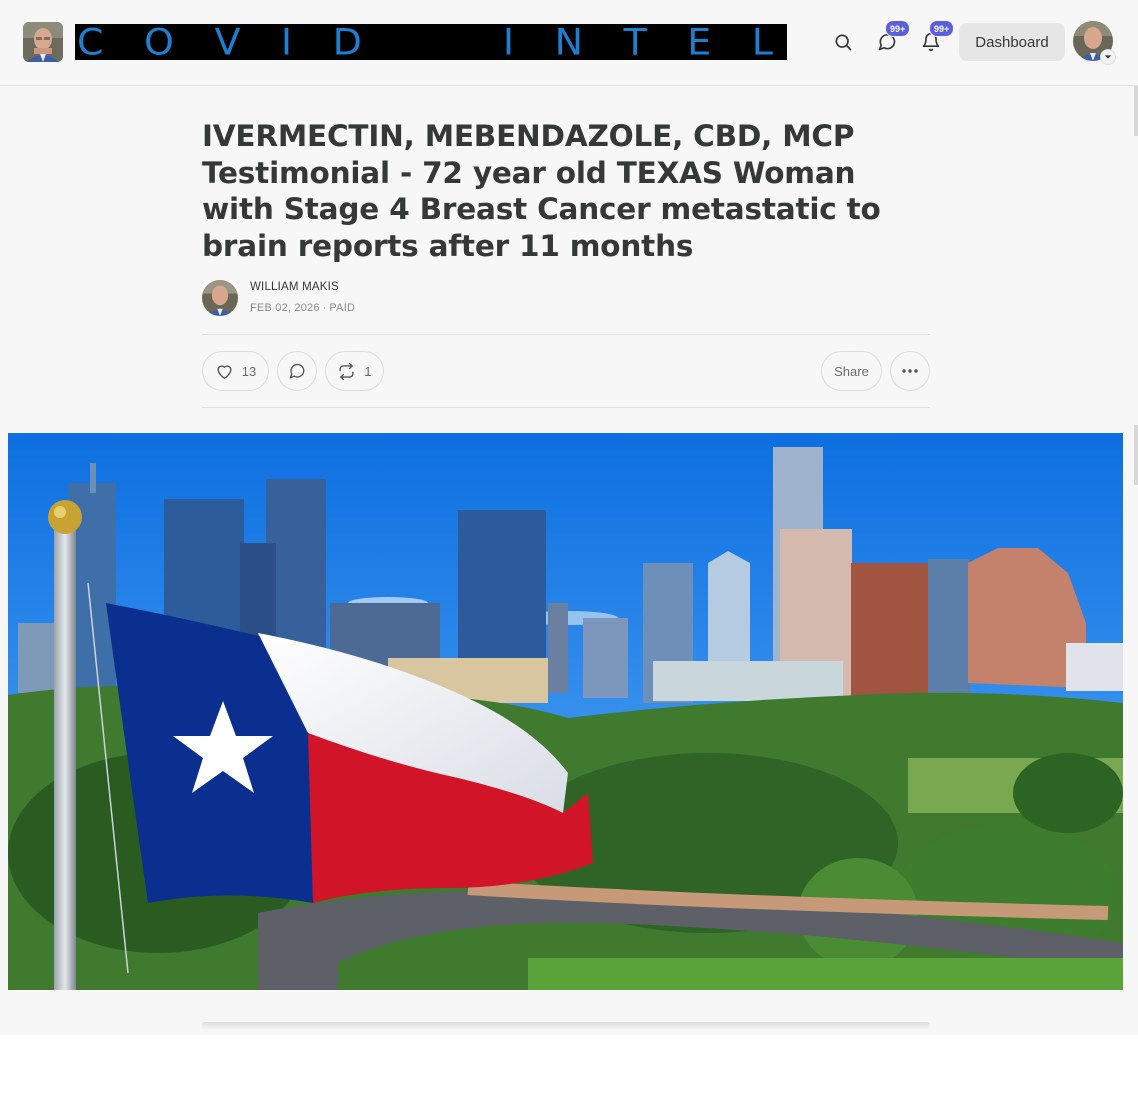 This screenshot has height=1103, width=1138. I want to click on chevron-down-icon, so click(1108, 57).